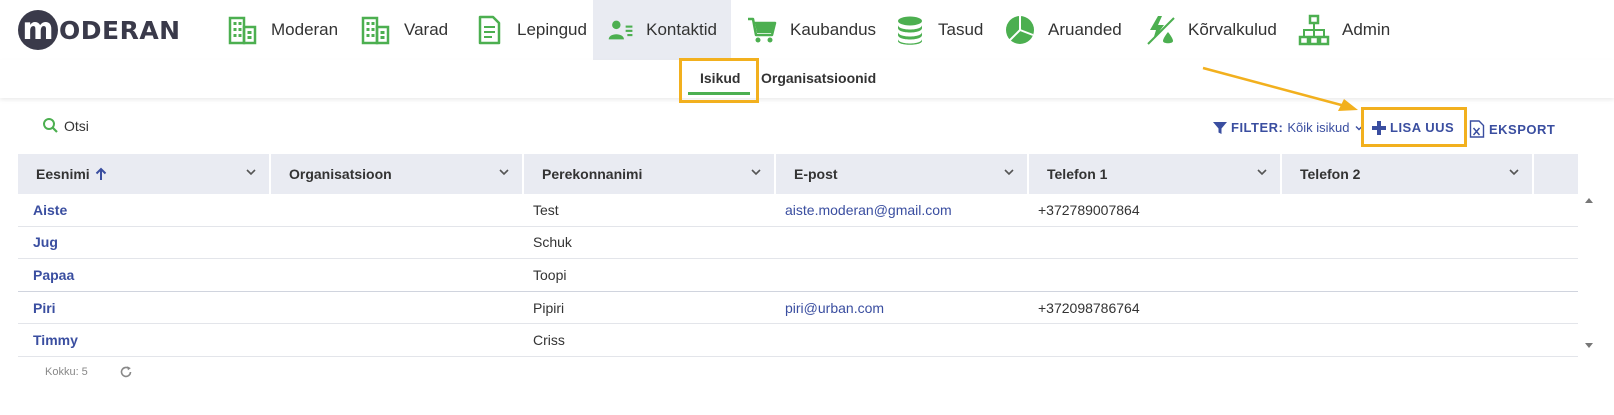 This screenshot has height=415, width=1614. I want to click on column-header-eesnimi: Eesnimi, so click(144, 174).